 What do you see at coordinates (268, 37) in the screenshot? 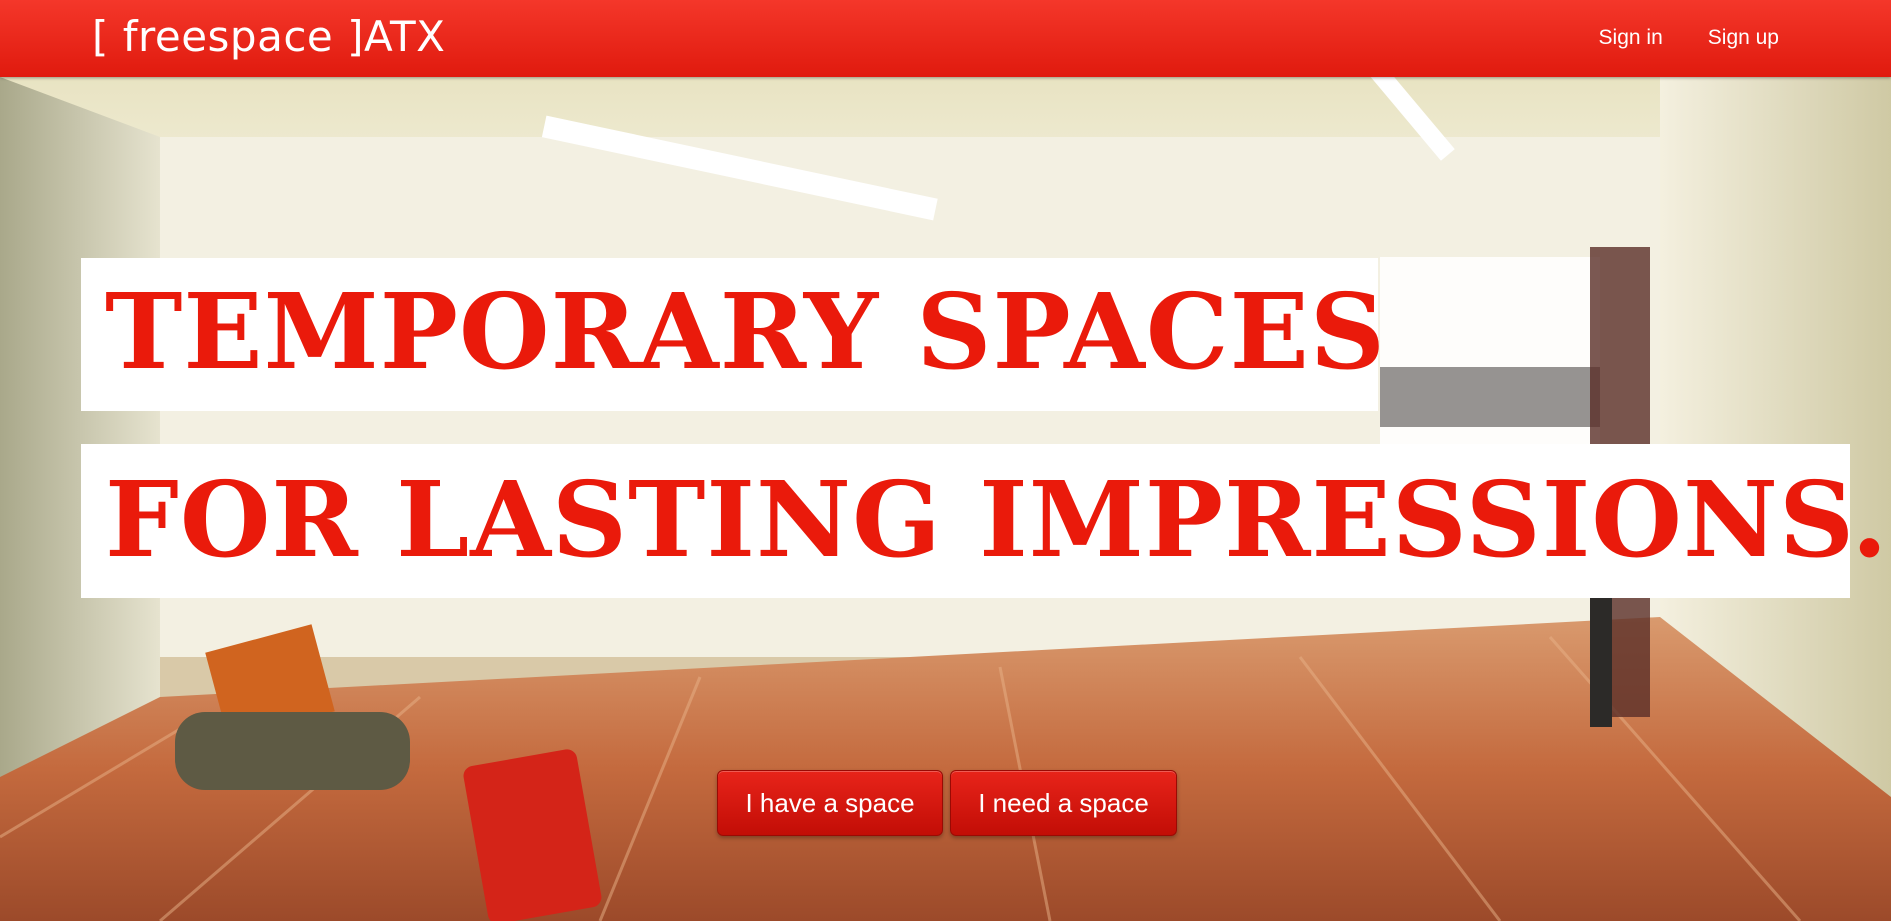
I see `brand-logo: [ freespace ]ATX` at bounding box center [268, 37].